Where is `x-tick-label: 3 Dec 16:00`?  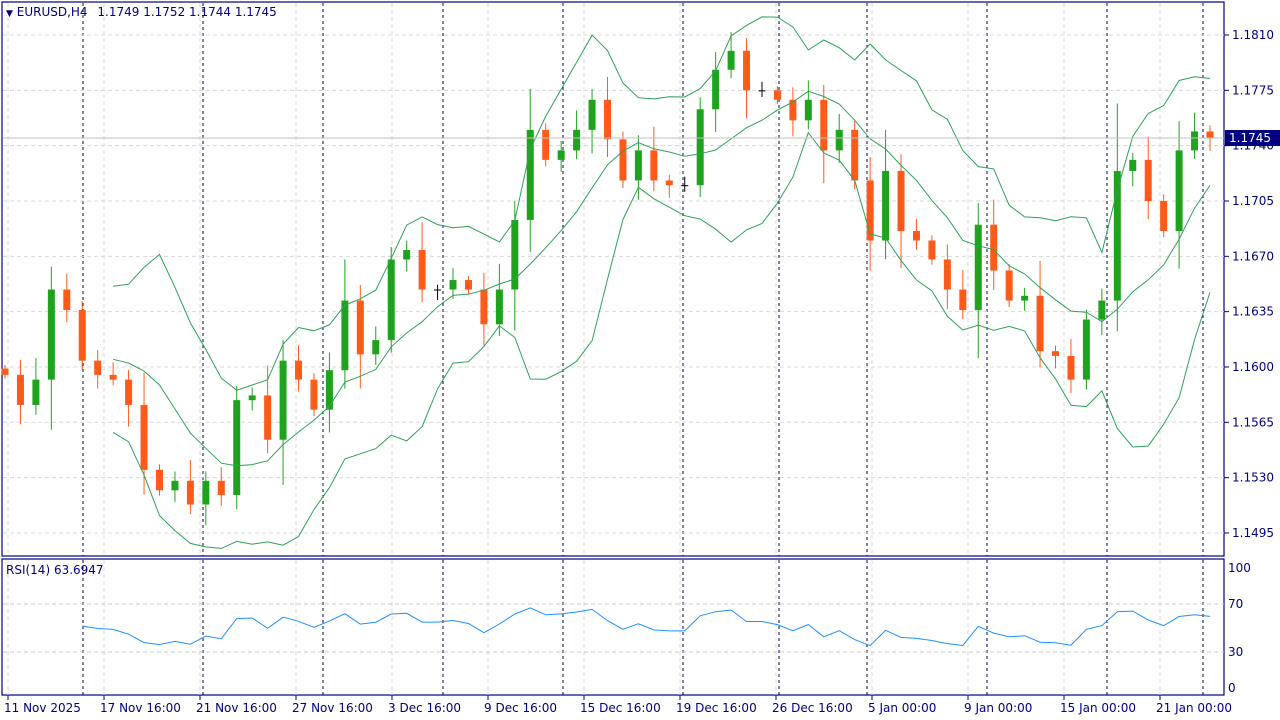
x-tick-label: 3 Dec 16:00 is located at coordinates (424, 708).